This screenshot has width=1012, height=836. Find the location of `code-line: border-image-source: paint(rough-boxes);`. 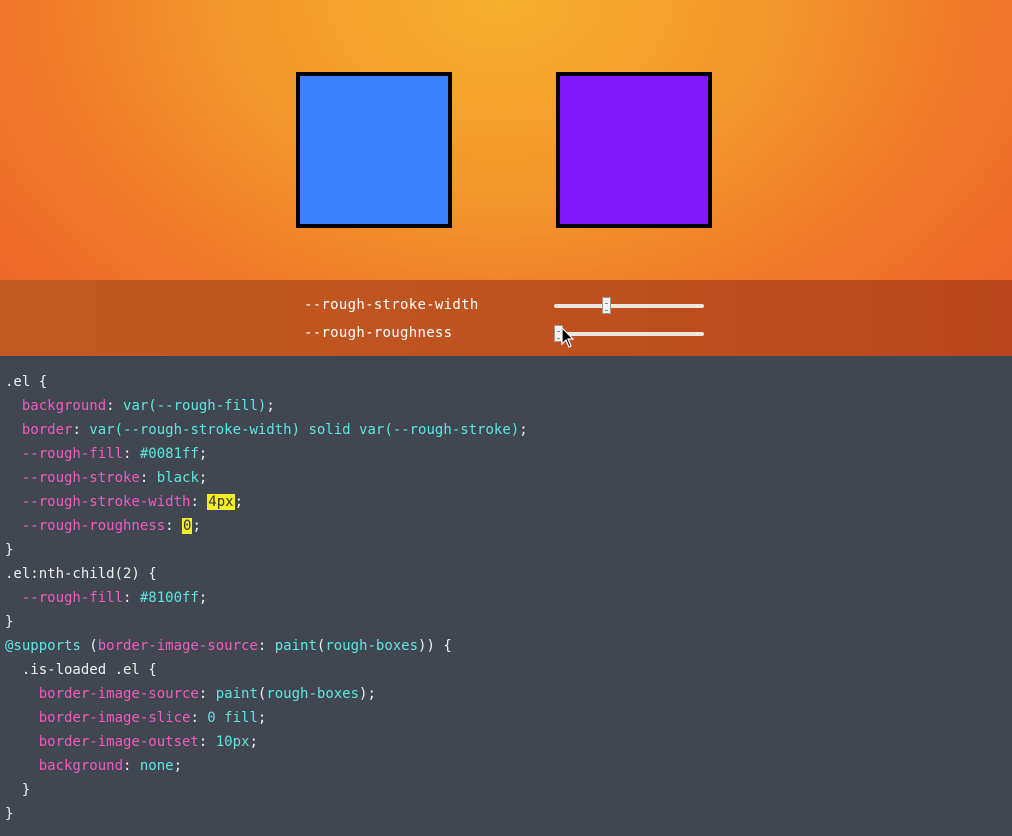

code-line: border-image-source: paint(rough-boxes); is located at coordinates (207, 694).